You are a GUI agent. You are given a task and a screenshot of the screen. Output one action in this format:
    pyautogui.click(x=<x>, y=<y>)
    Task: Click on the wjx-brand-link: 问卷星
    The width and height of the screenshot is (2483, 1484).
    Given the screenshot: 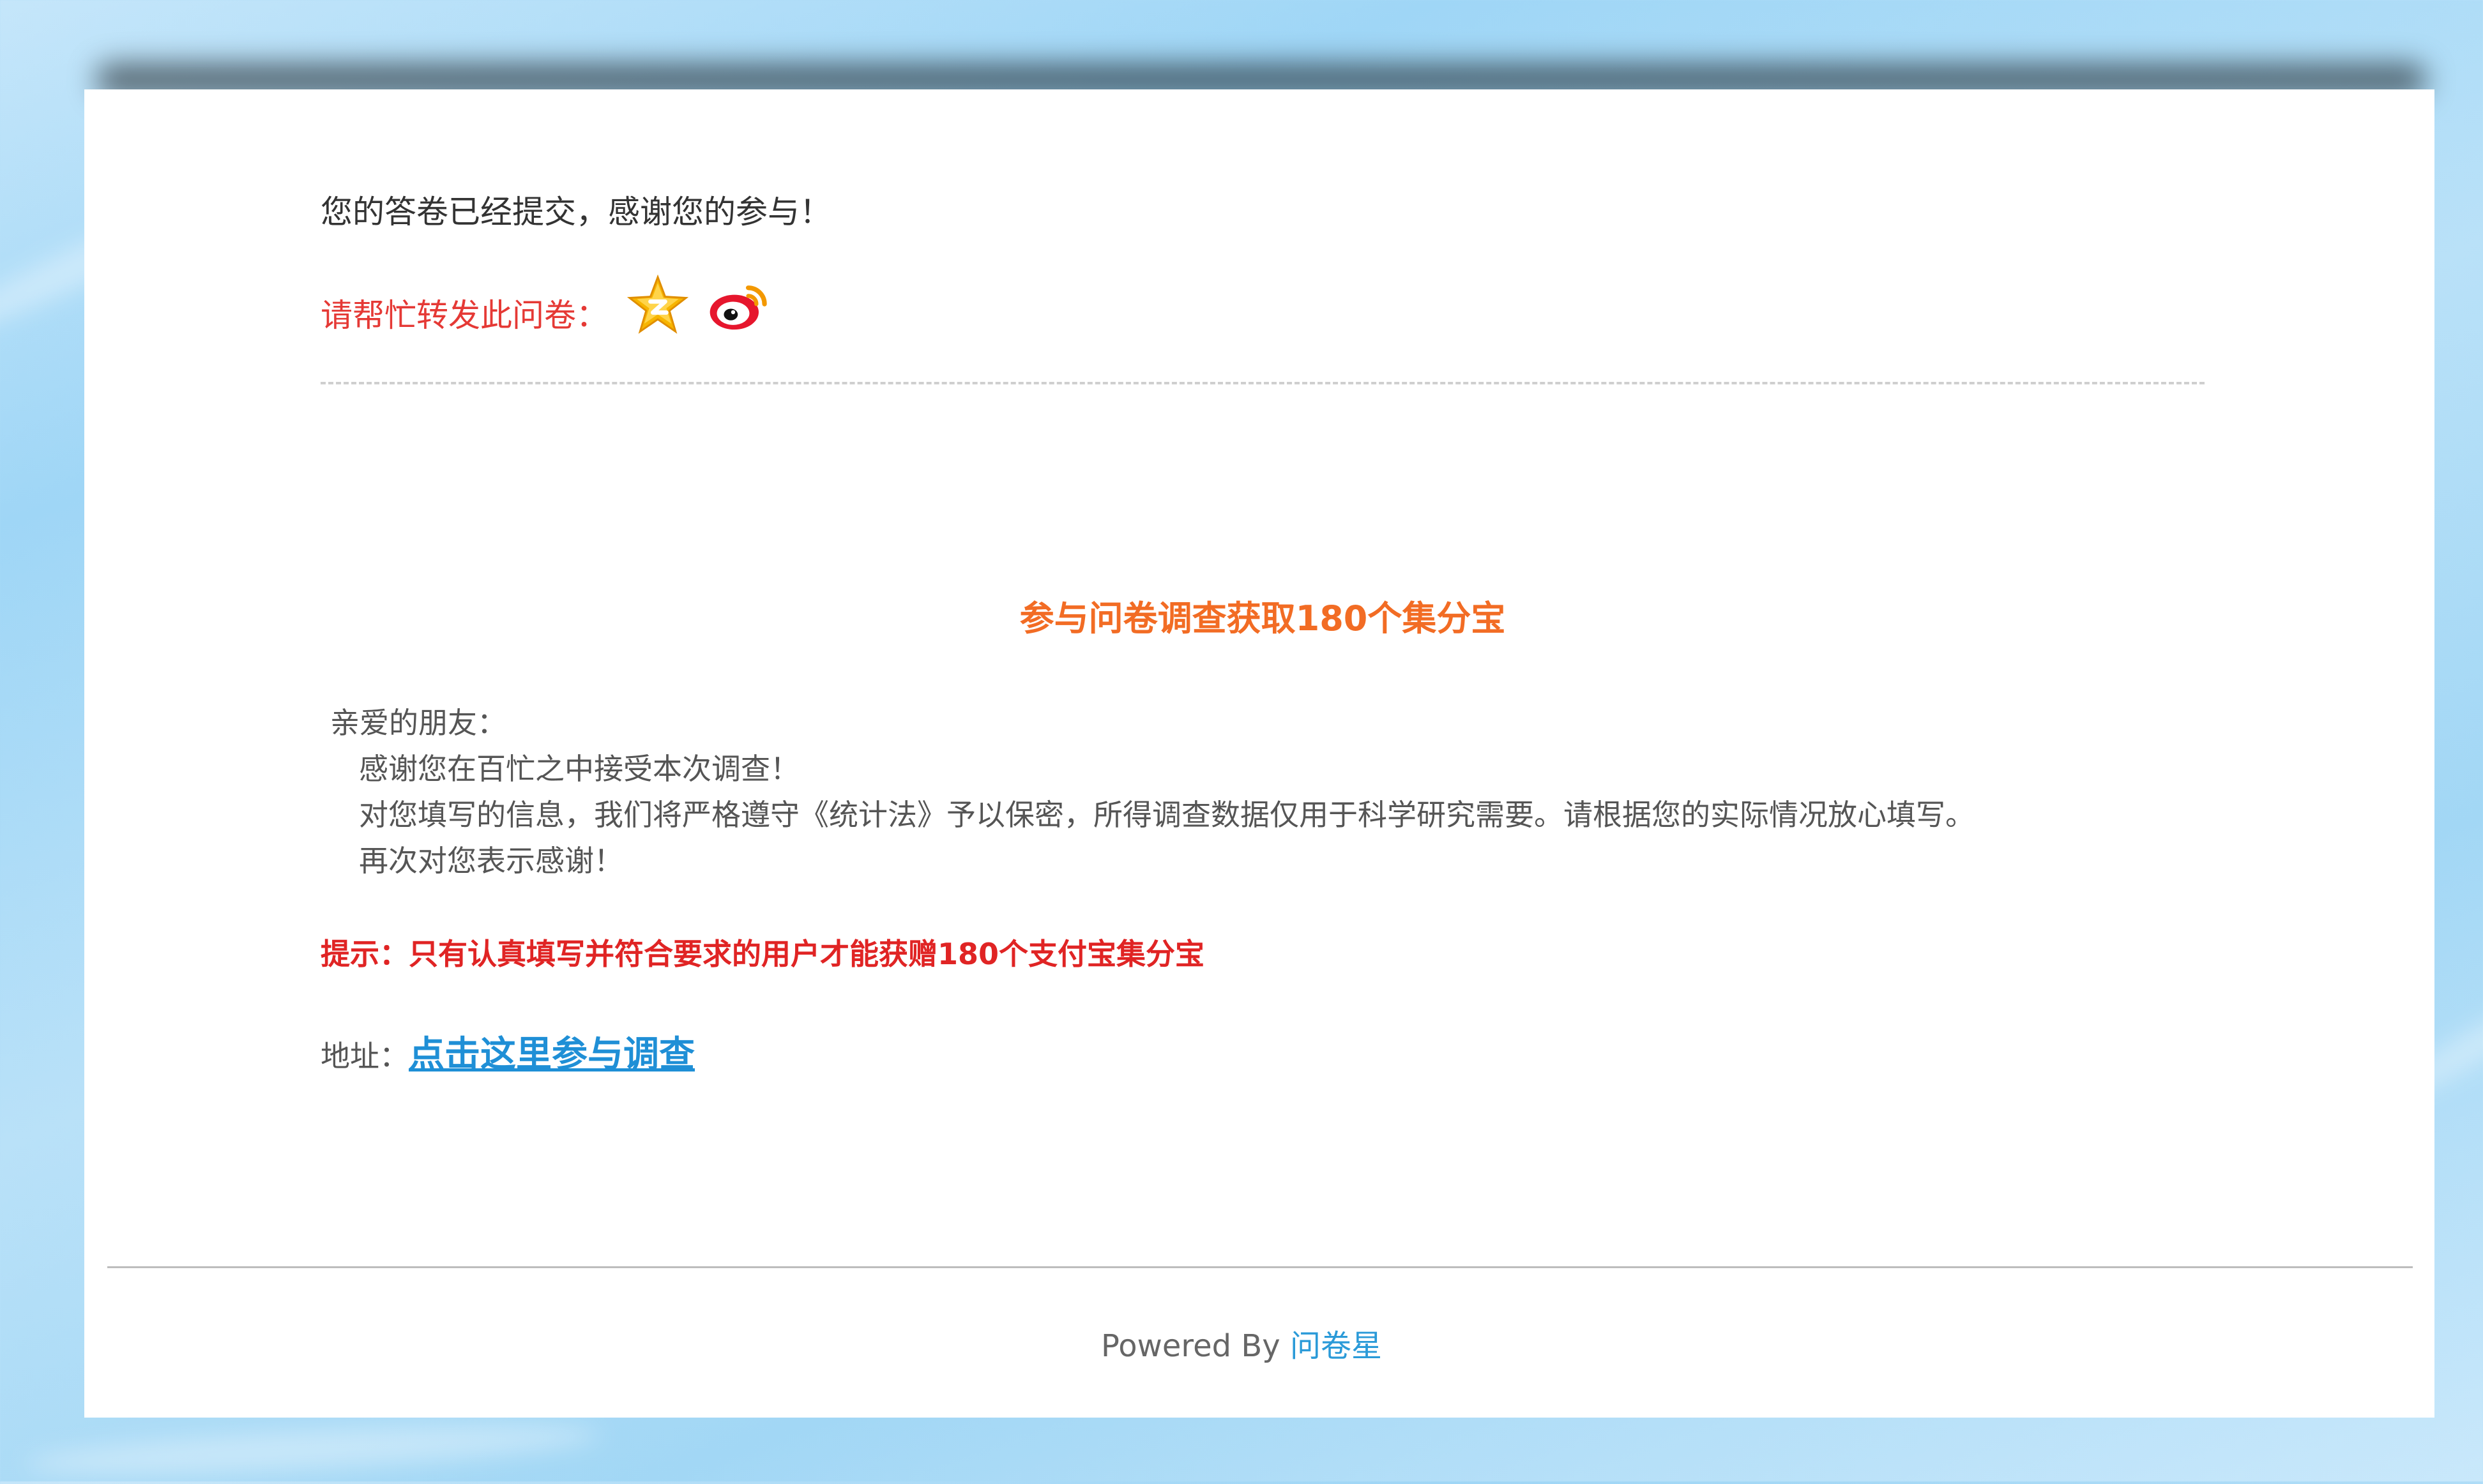 What is the action you would take?
    pyautogui.click(x=1336, y=1346)
    